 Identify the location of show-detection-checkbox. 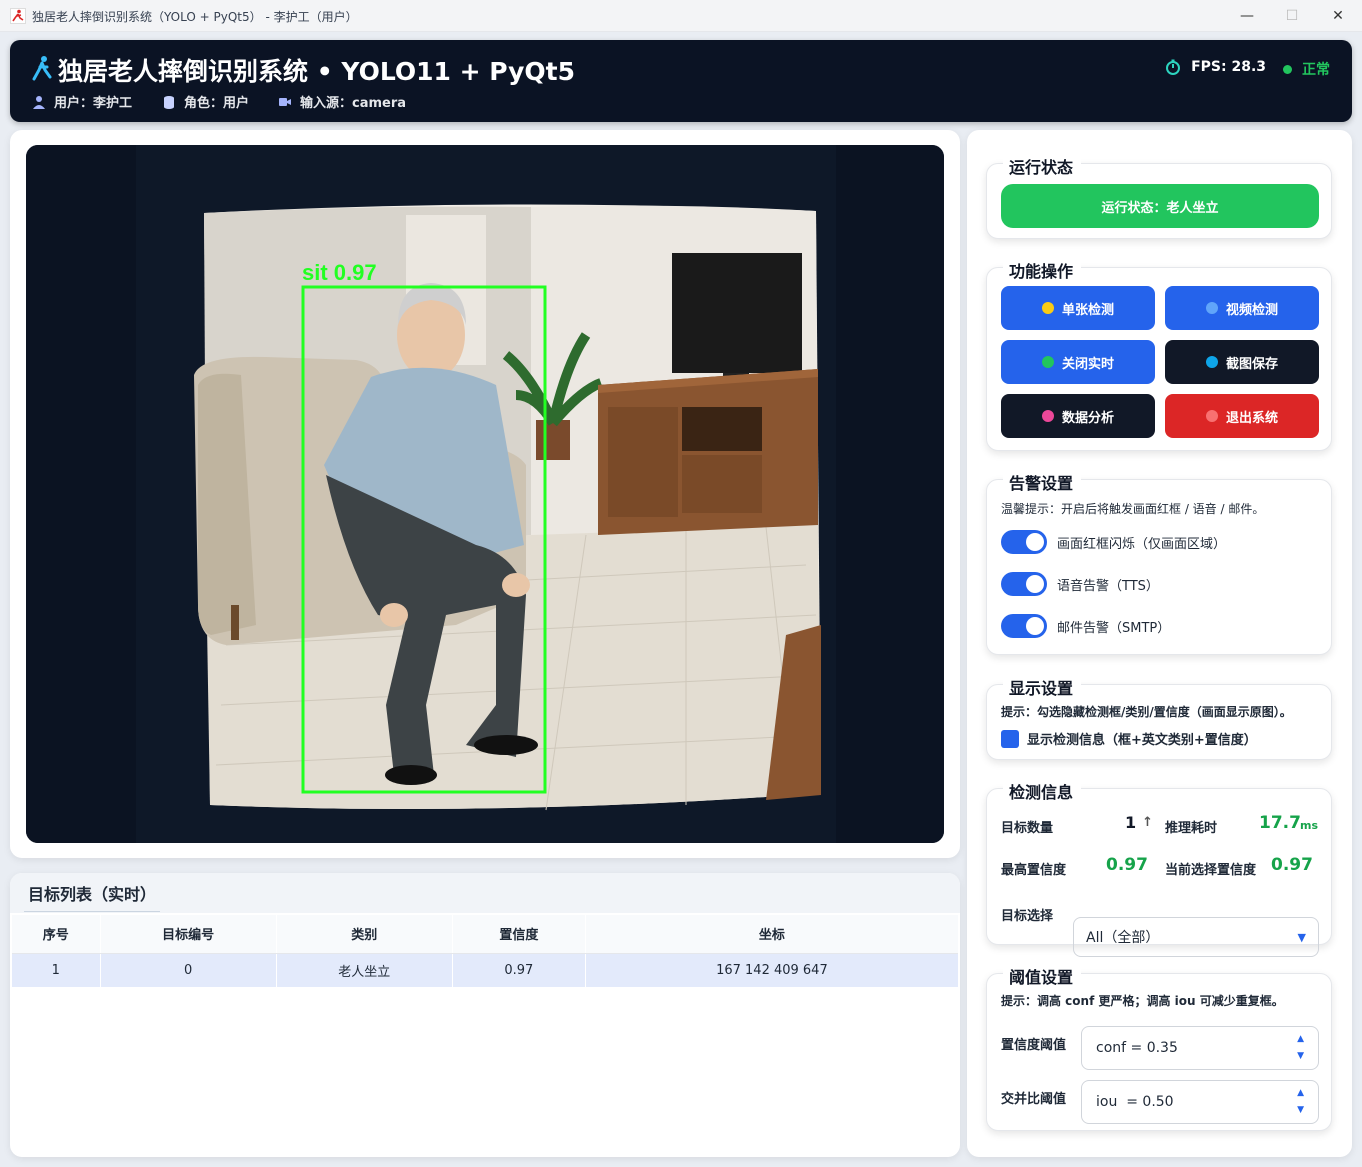
(1010, 738).